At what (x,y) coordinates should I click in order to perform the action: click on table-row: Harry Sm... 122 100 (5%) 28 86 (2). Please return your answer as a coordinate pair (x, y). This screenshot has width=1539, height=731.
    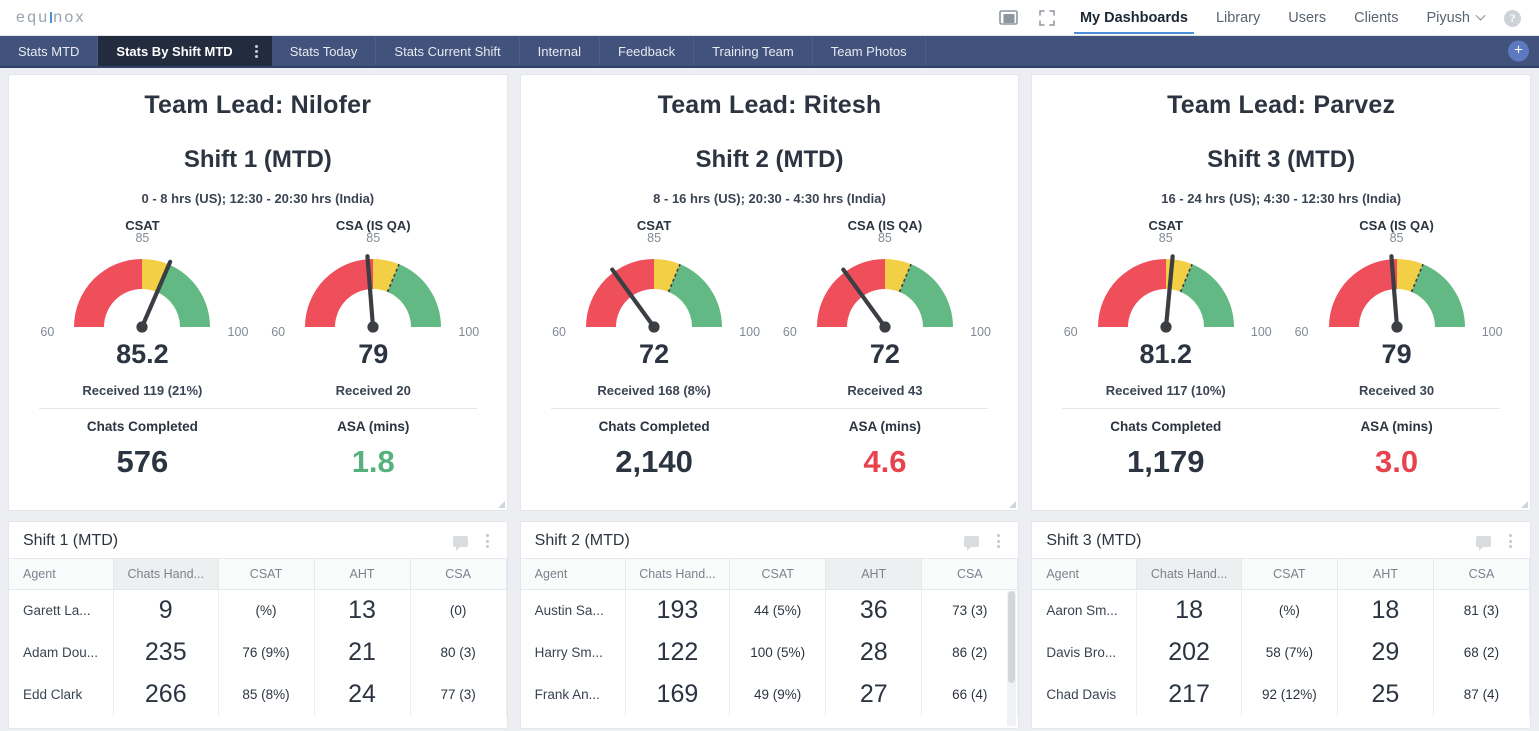
    Looking at the image, I should click on (769, 652).